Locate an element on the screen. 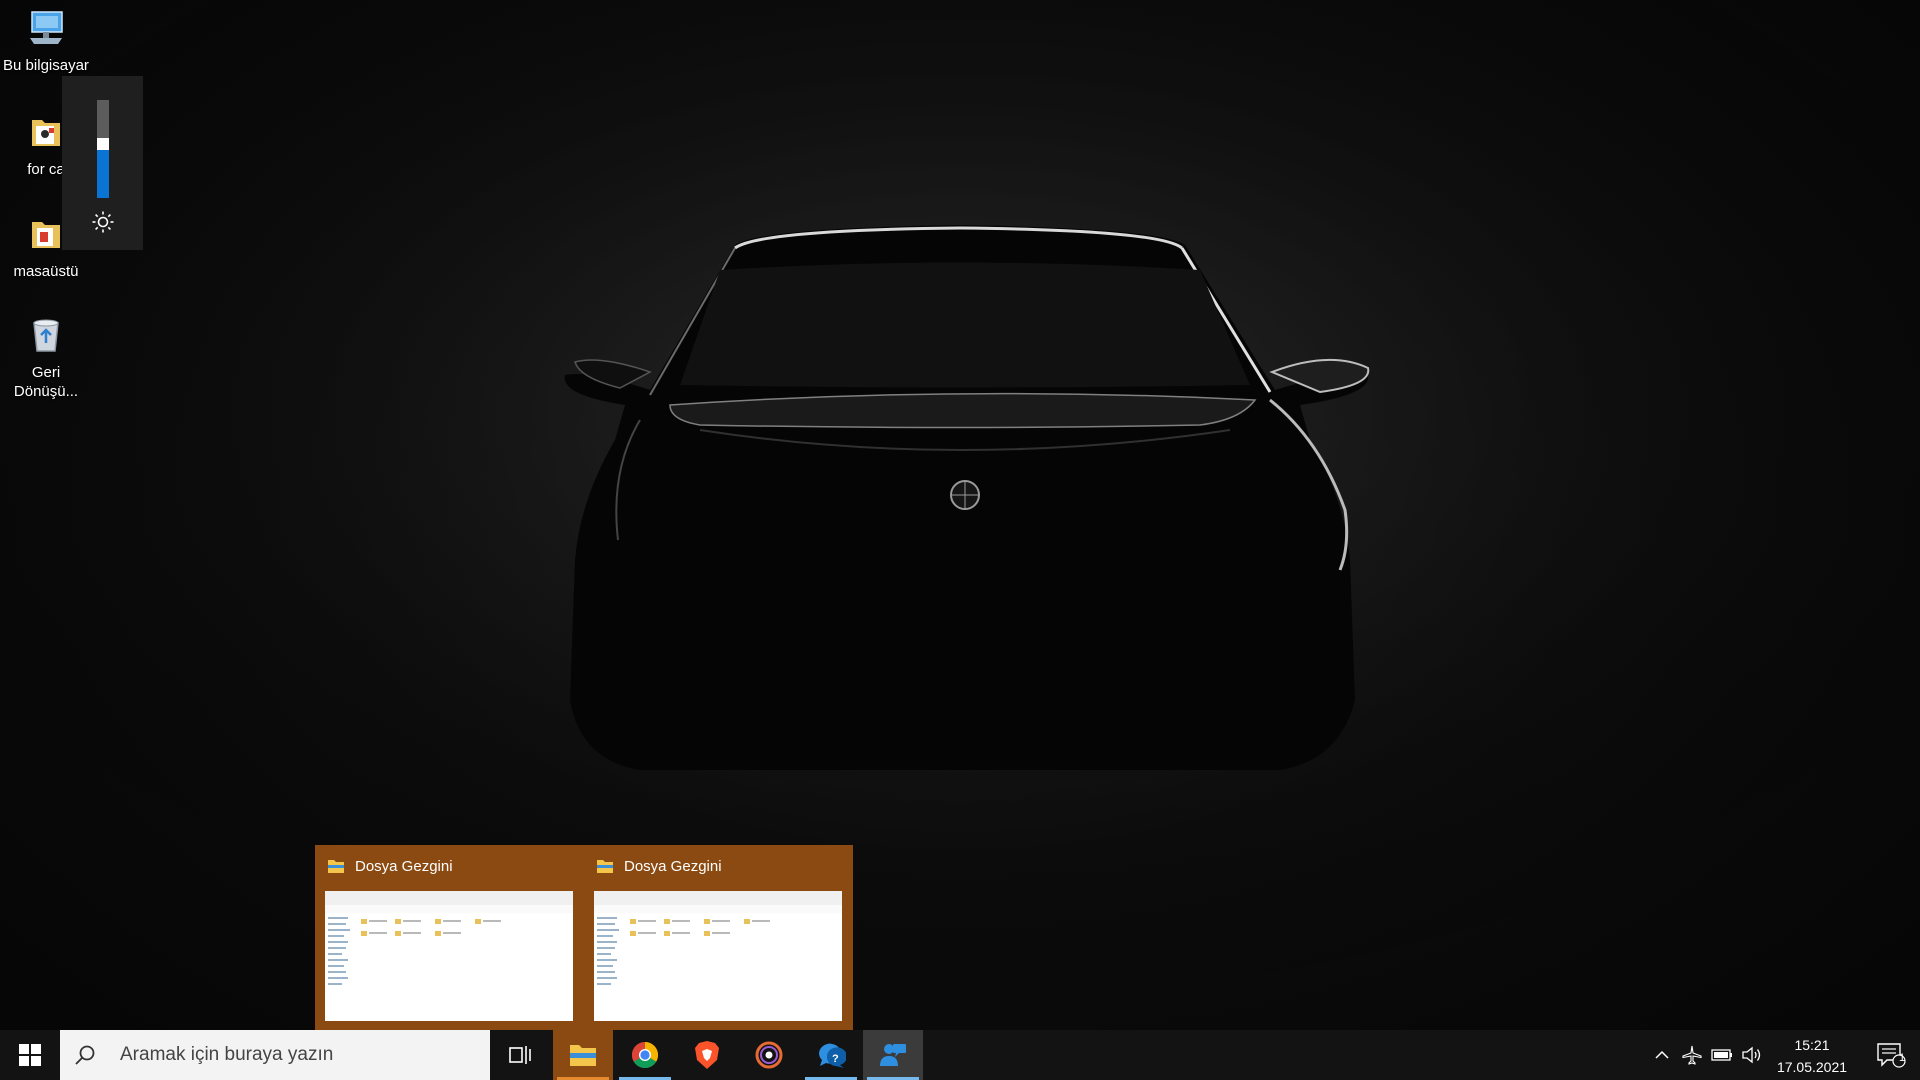 This screenshot has width=1920, height=1080. task-view-icon is located at coordinates (520, 1055).